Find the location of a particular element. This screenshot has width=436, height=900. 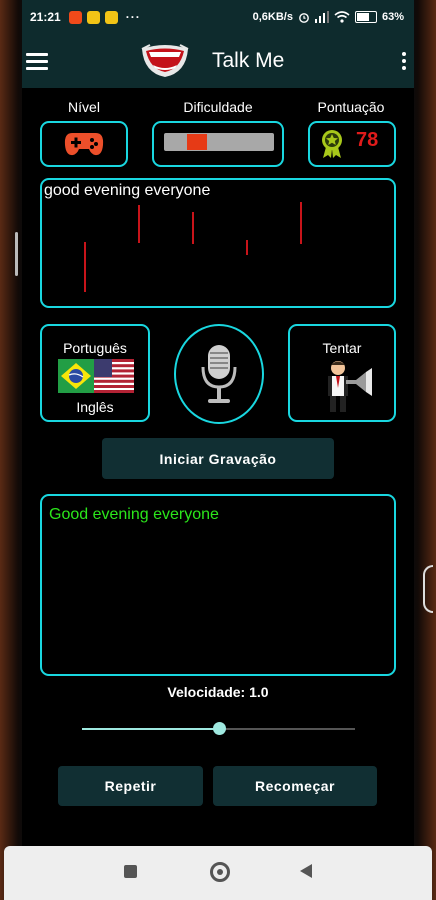

speed-slider-fill is located at coordinates (150, 729).